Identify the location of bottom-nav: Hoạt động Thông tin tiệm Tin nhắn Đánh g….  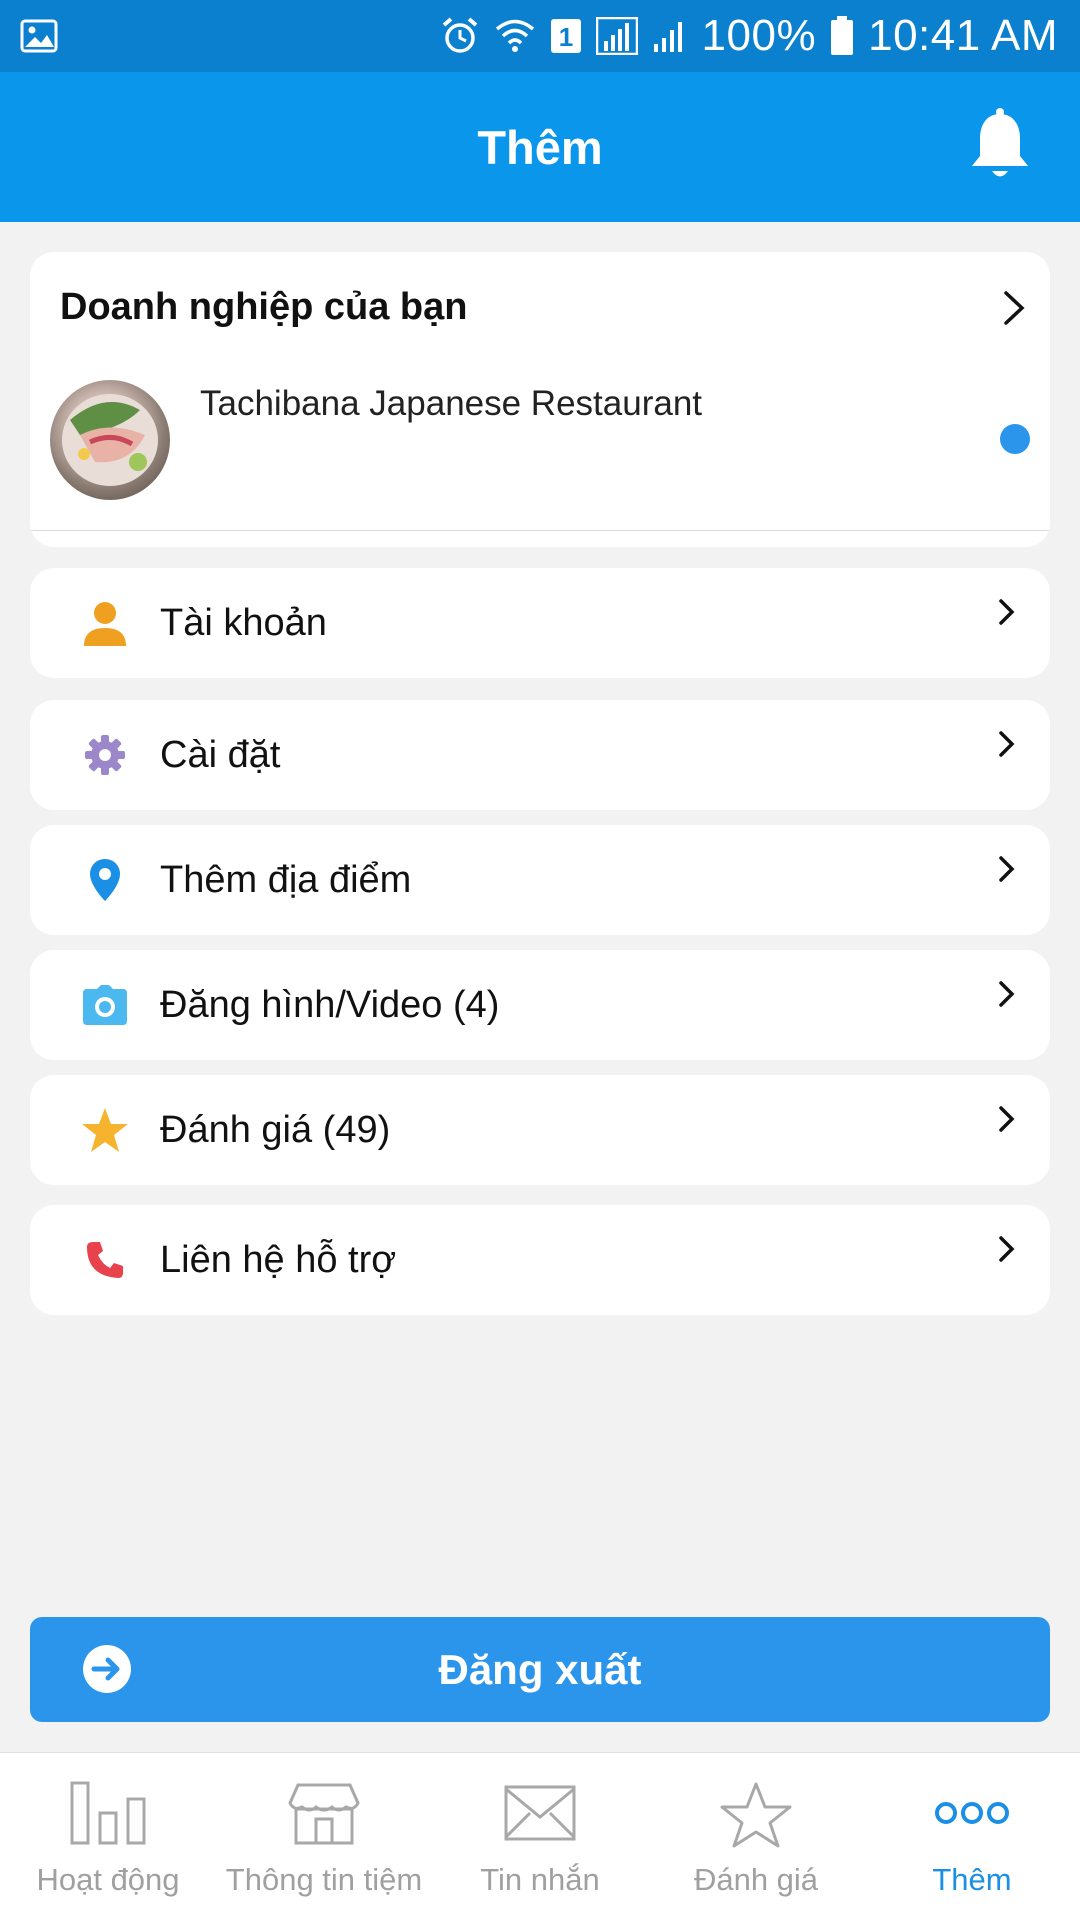
(540, 1836).